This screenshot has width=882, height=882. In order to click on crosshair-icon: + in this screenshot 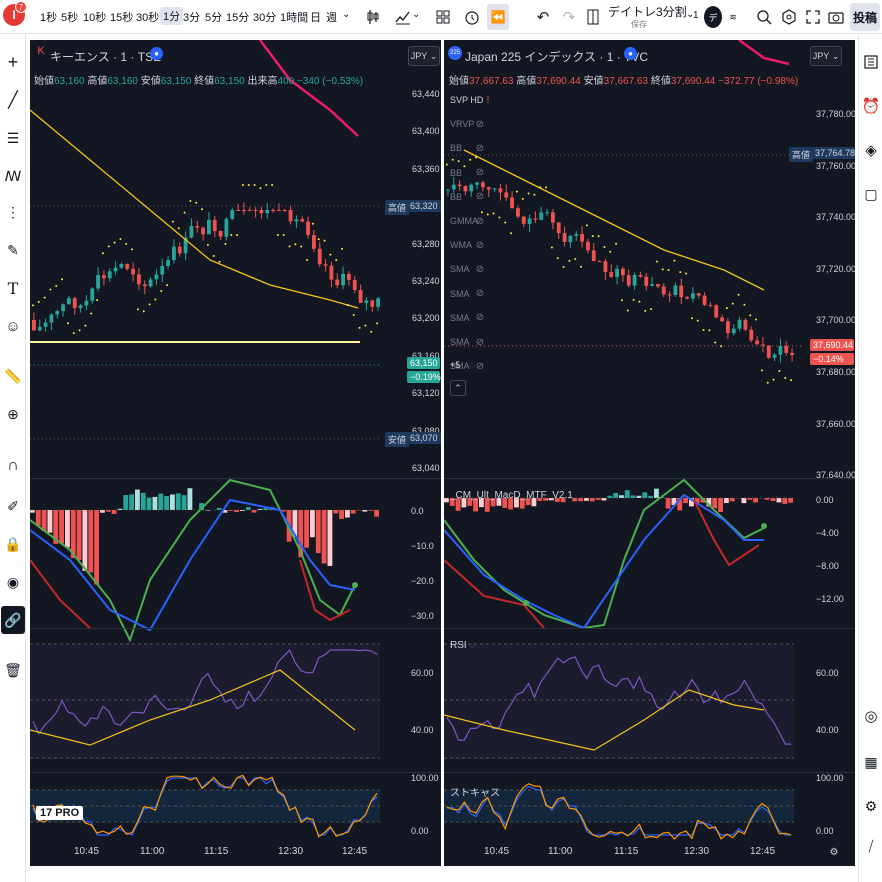, I will do `click(13, 62)`.